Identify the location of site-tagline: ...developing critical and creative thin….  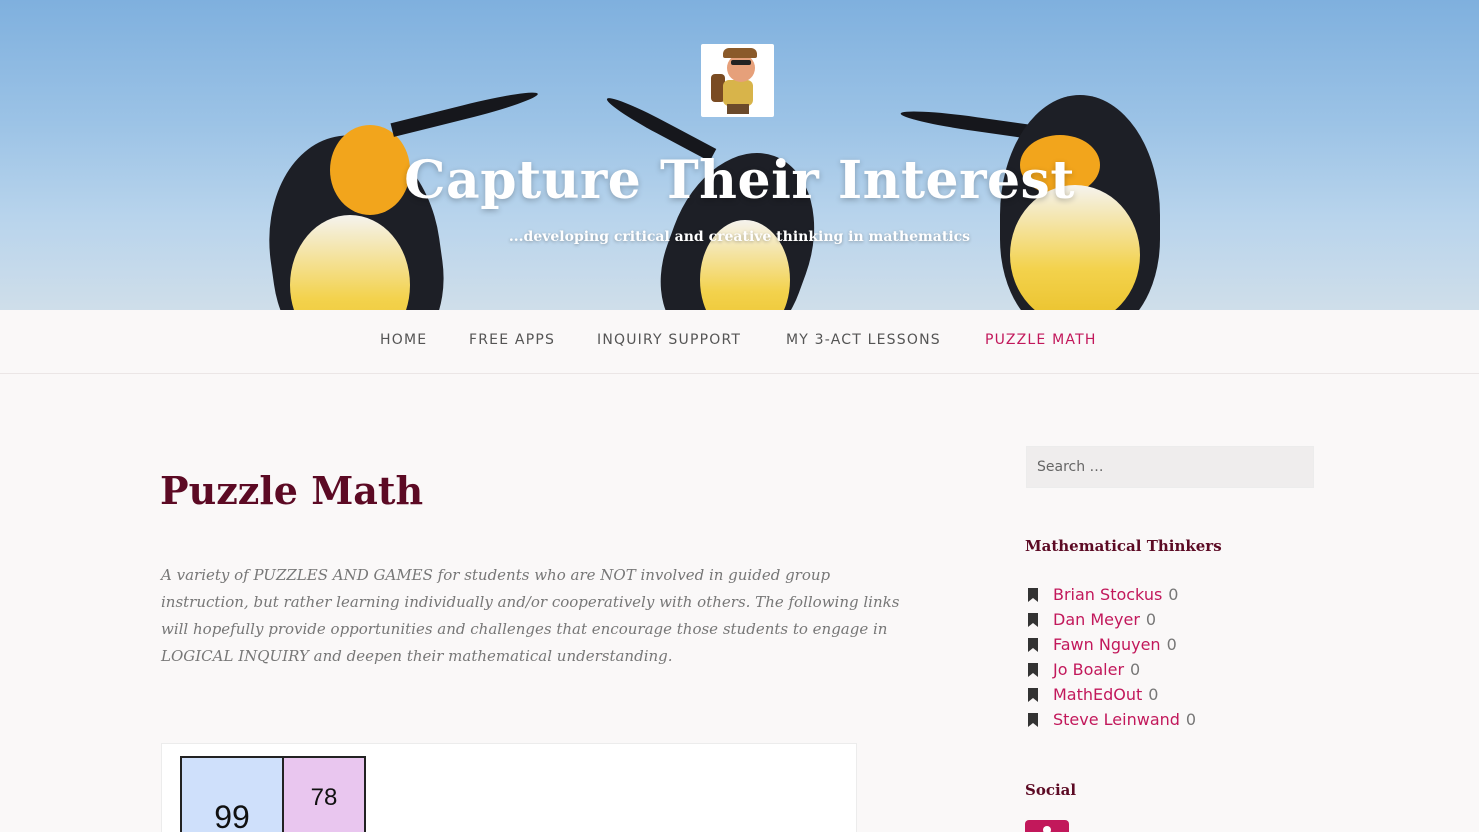
(739, 237).